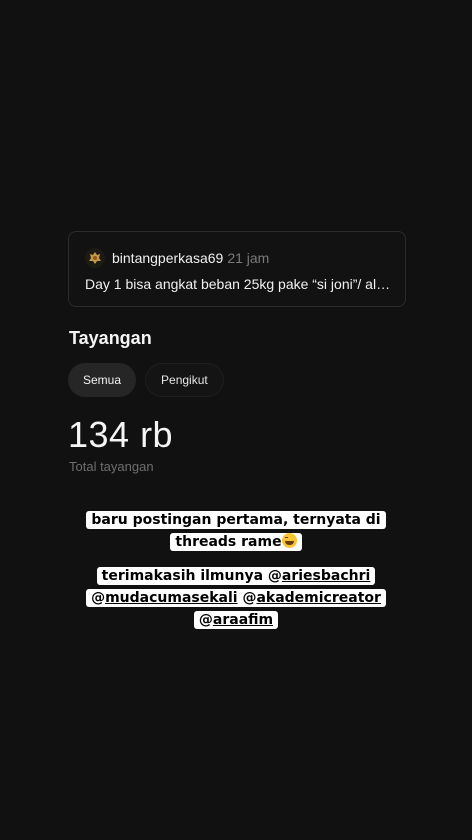  I want to click on story-caption-text-1: baru postingan pertama, ternyata di, so click(236, 520).